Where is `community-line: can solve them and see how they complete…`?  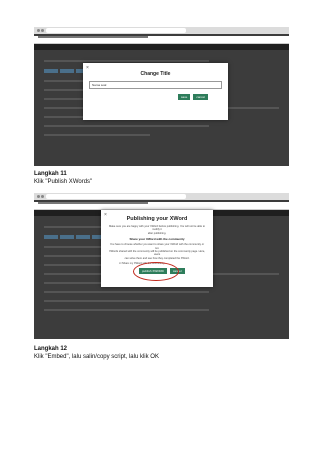 community-line: can solve them and see how they complete… is located at coordinates (157, 258).